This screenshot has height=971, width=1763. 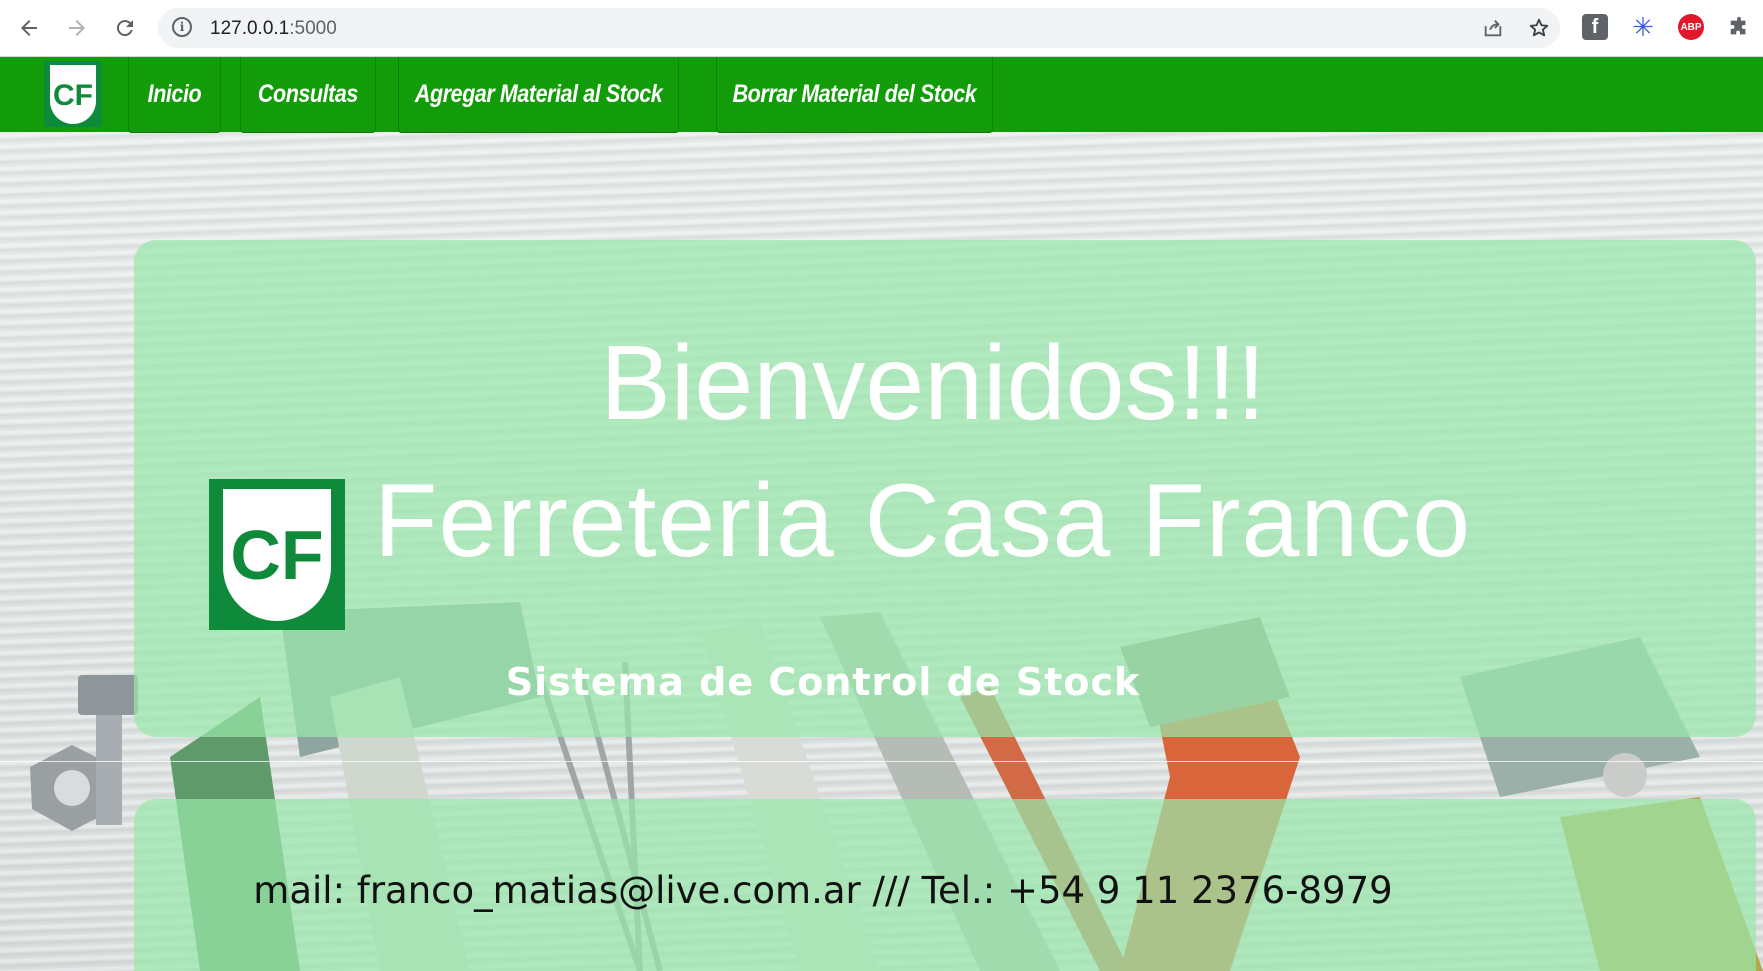 What do you see at coordinates (308, 95) in the screenshot?
I see `nav-consultas: Consultas` at bounding box center [308, 95].